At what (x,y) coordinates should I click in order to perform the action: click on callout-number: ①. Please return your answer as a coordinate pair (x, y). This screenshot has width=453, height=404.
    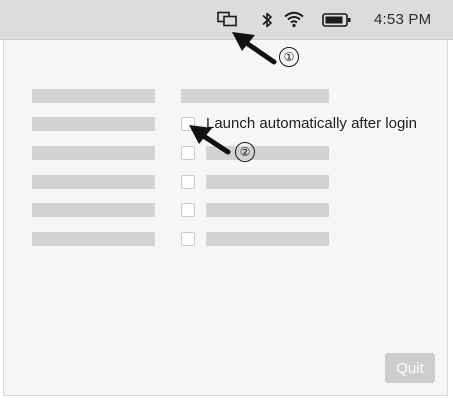
    Looking at the image, I should click on (289, 57).